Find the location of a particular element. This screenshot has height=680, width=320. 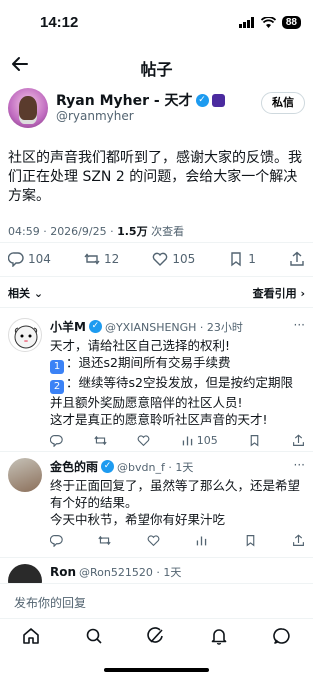

reply-actions: 105 is located at coordinates (177, 440).